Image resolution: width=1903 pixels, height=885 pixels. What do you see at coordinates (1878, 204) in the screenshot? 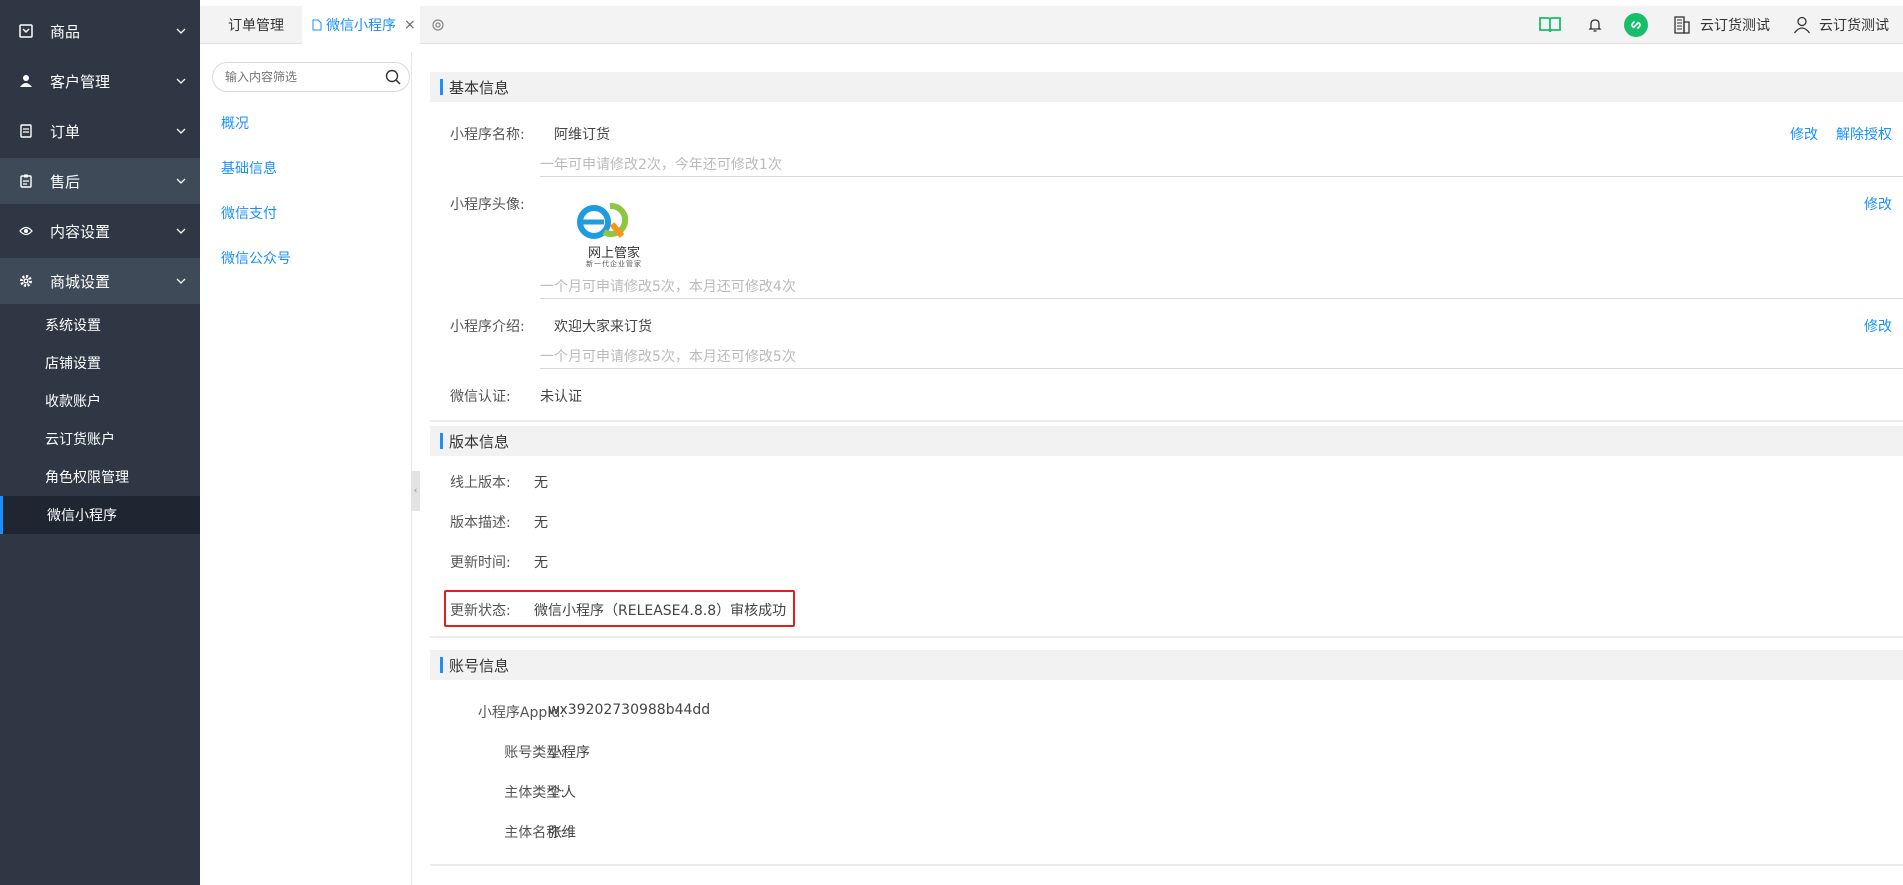
I see `edit-avatar-button: 修改` at bounding box center [1878, 204].